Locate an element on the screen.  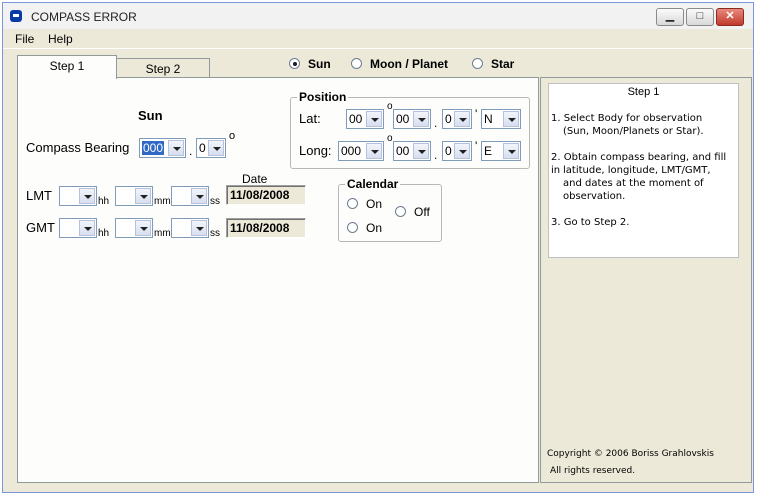
long-minute-symbol: ' is located at coordinates (476, 146).